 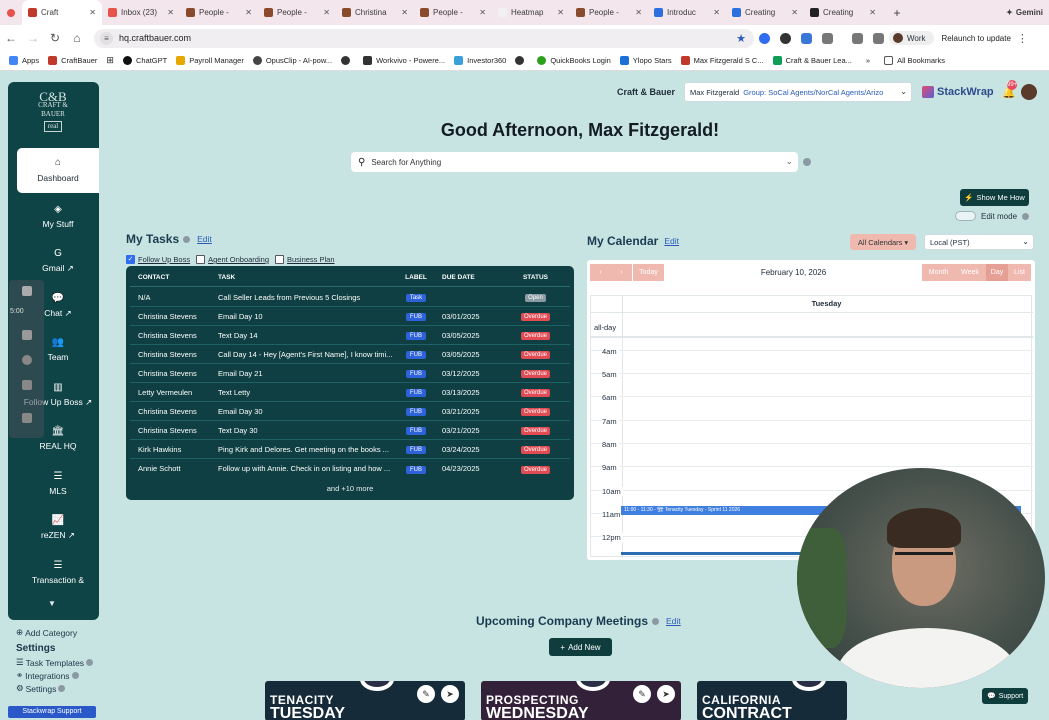 I want to click on reload-icon: ↻, so click(x=55, y=38).